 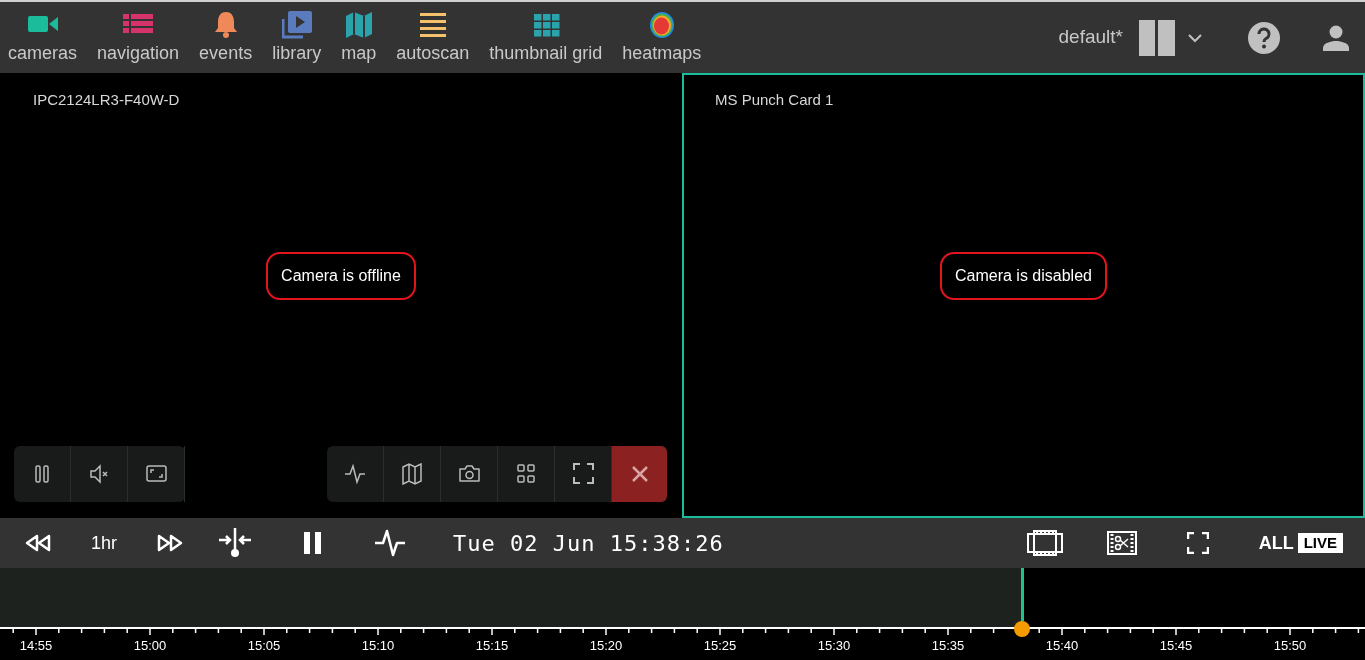 I want to click on status-message: Camera is offline, so click(x=341, y=275).